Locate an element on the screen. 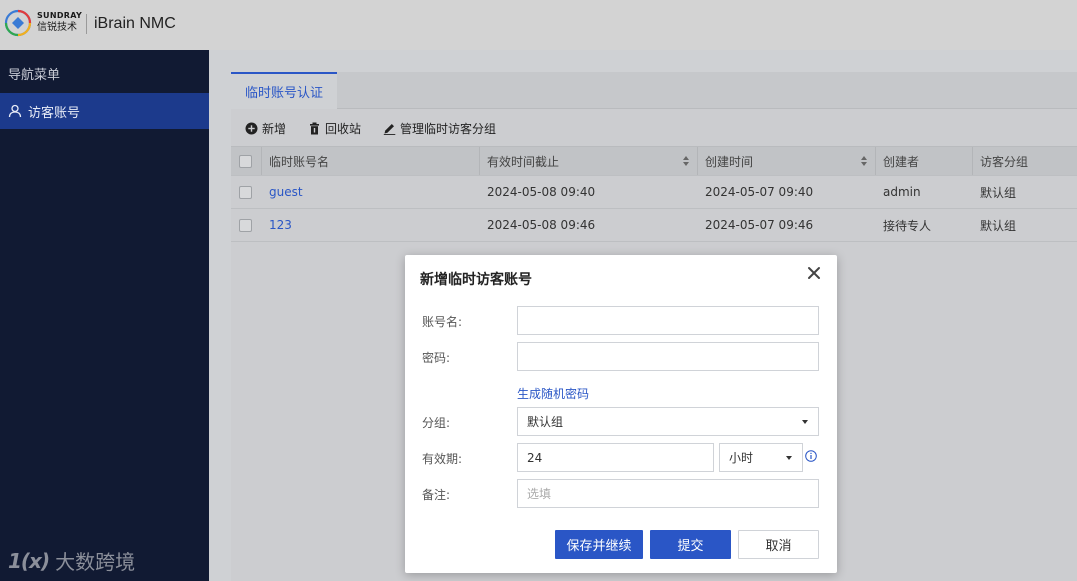 This screenshot has height=581, width=1077. column-header-name-label: 临时账号名 is located at coordinates (299, 161).